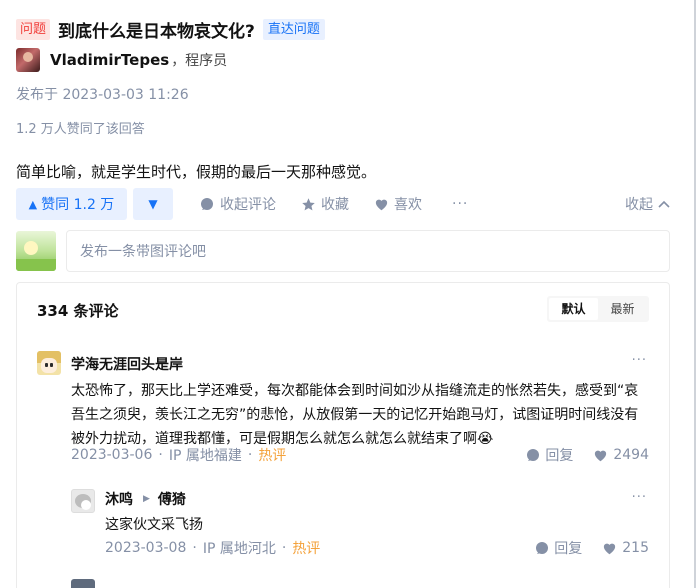 The image size is (696, 588). I want to click on answer-action-bar: ▲ 赞同 1.2 万 ▼ 收起评论 收藏 喜欢 ··· 收起, so click(343, 204).